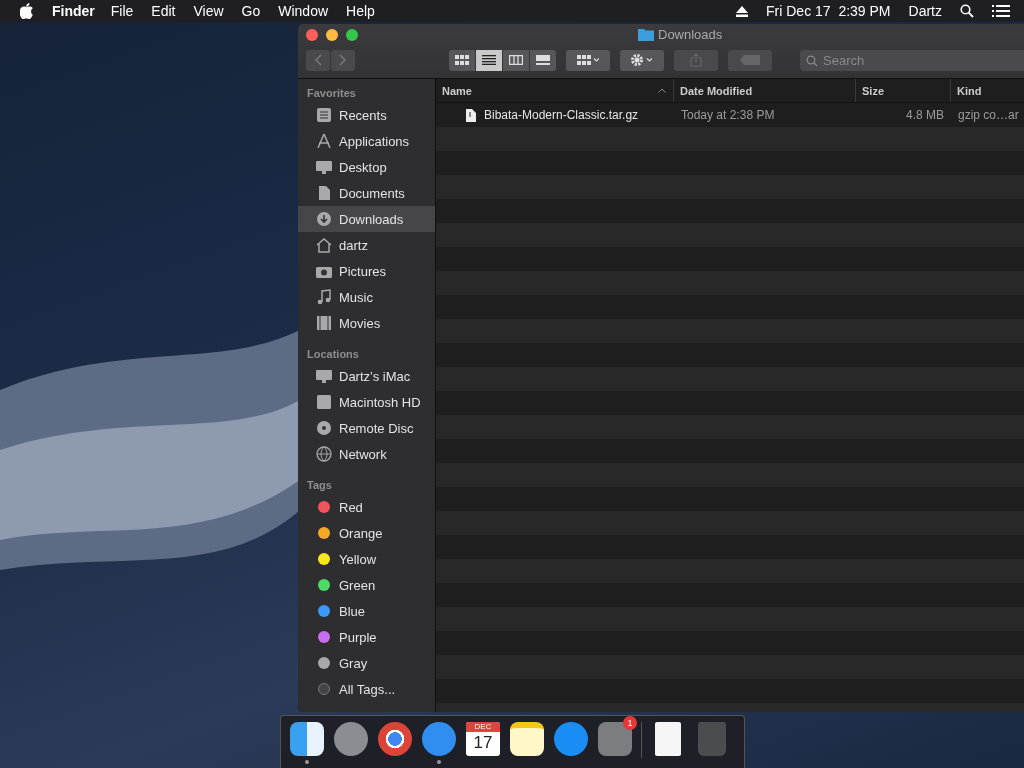  What do you see at coordinates (366, 454) in the screenshot?
I see `sidebar-item: Network` at bounding box center [366, 454].